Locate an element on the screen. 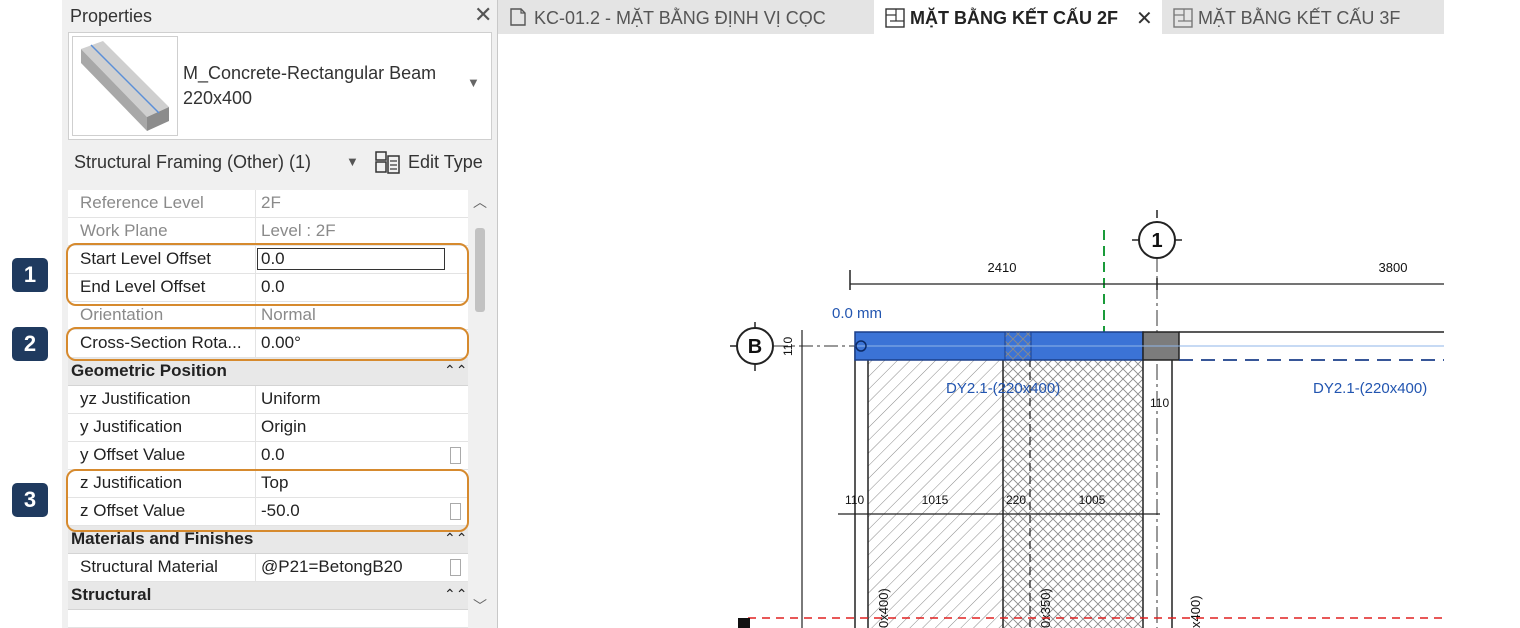 This screenshot has height=628, width=1520. row-work-plane: Work Plane Level : 2F is located at coordinates (268, 232).